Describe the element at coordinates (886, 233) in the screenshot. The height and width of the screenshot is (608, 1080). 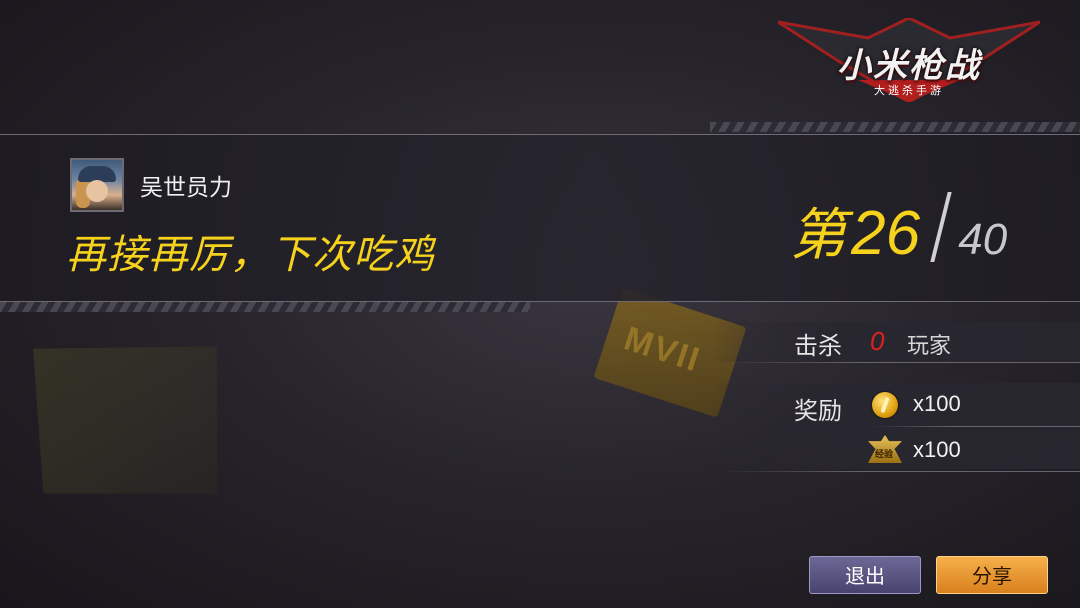
I see `rank-number: 26` at that location.